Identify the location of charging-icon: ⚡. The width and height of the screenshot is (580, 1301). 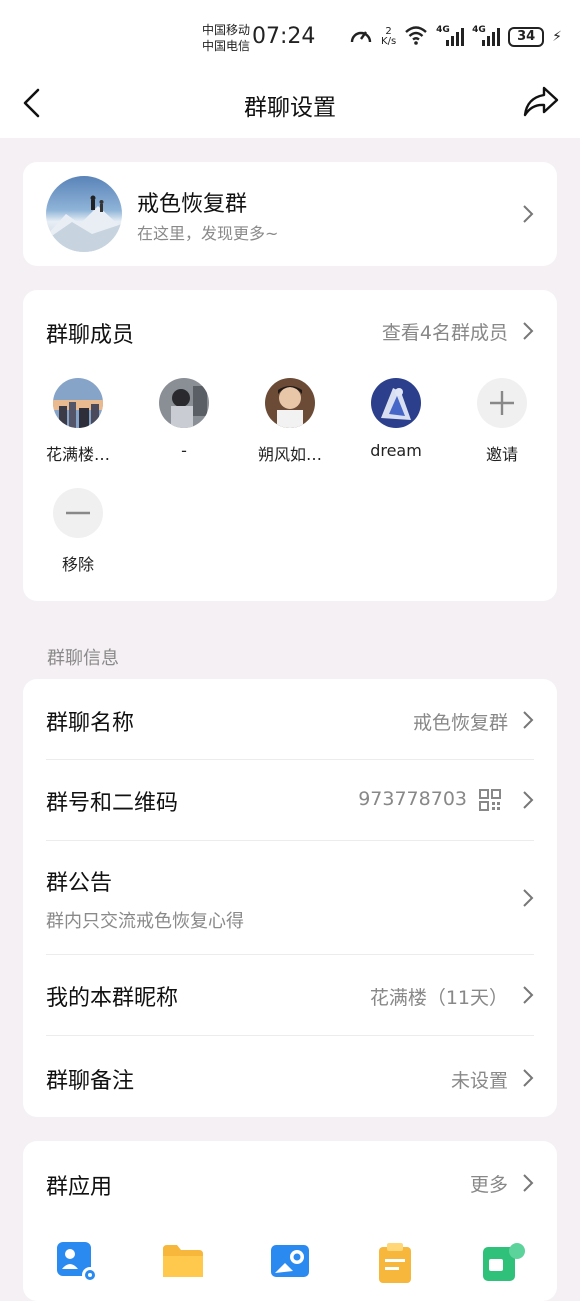
(557, 37).